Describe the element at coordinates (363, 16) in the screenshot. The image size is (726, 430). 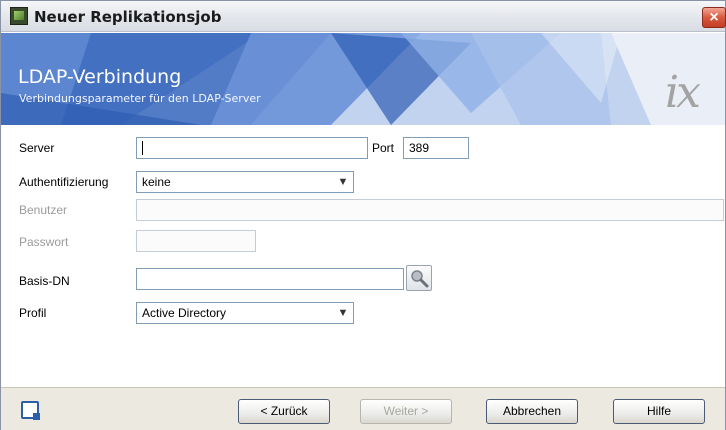
I see `title-bar: Neuer Replikationsjob ×` at that location.